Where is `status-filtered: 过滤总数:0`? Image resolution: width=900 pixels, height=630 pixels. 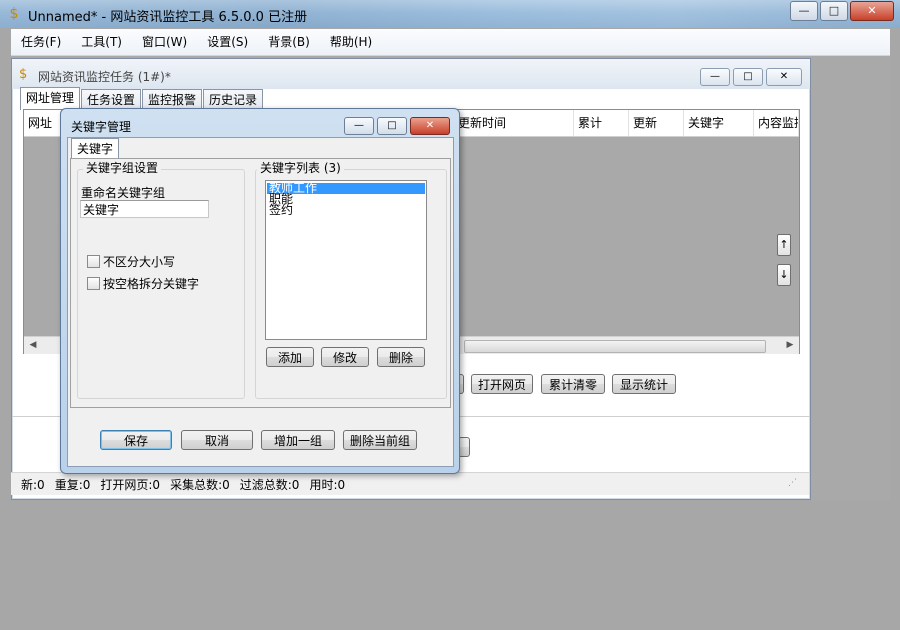 status-filtered: 过滤总数:0 is located at coordinates (269, 484).